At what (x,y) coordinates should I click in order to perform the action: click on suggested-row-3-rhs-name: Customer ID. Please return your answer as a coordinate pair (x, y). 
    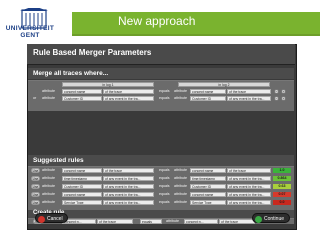
    Looking at the image, I should click on (208, 186).